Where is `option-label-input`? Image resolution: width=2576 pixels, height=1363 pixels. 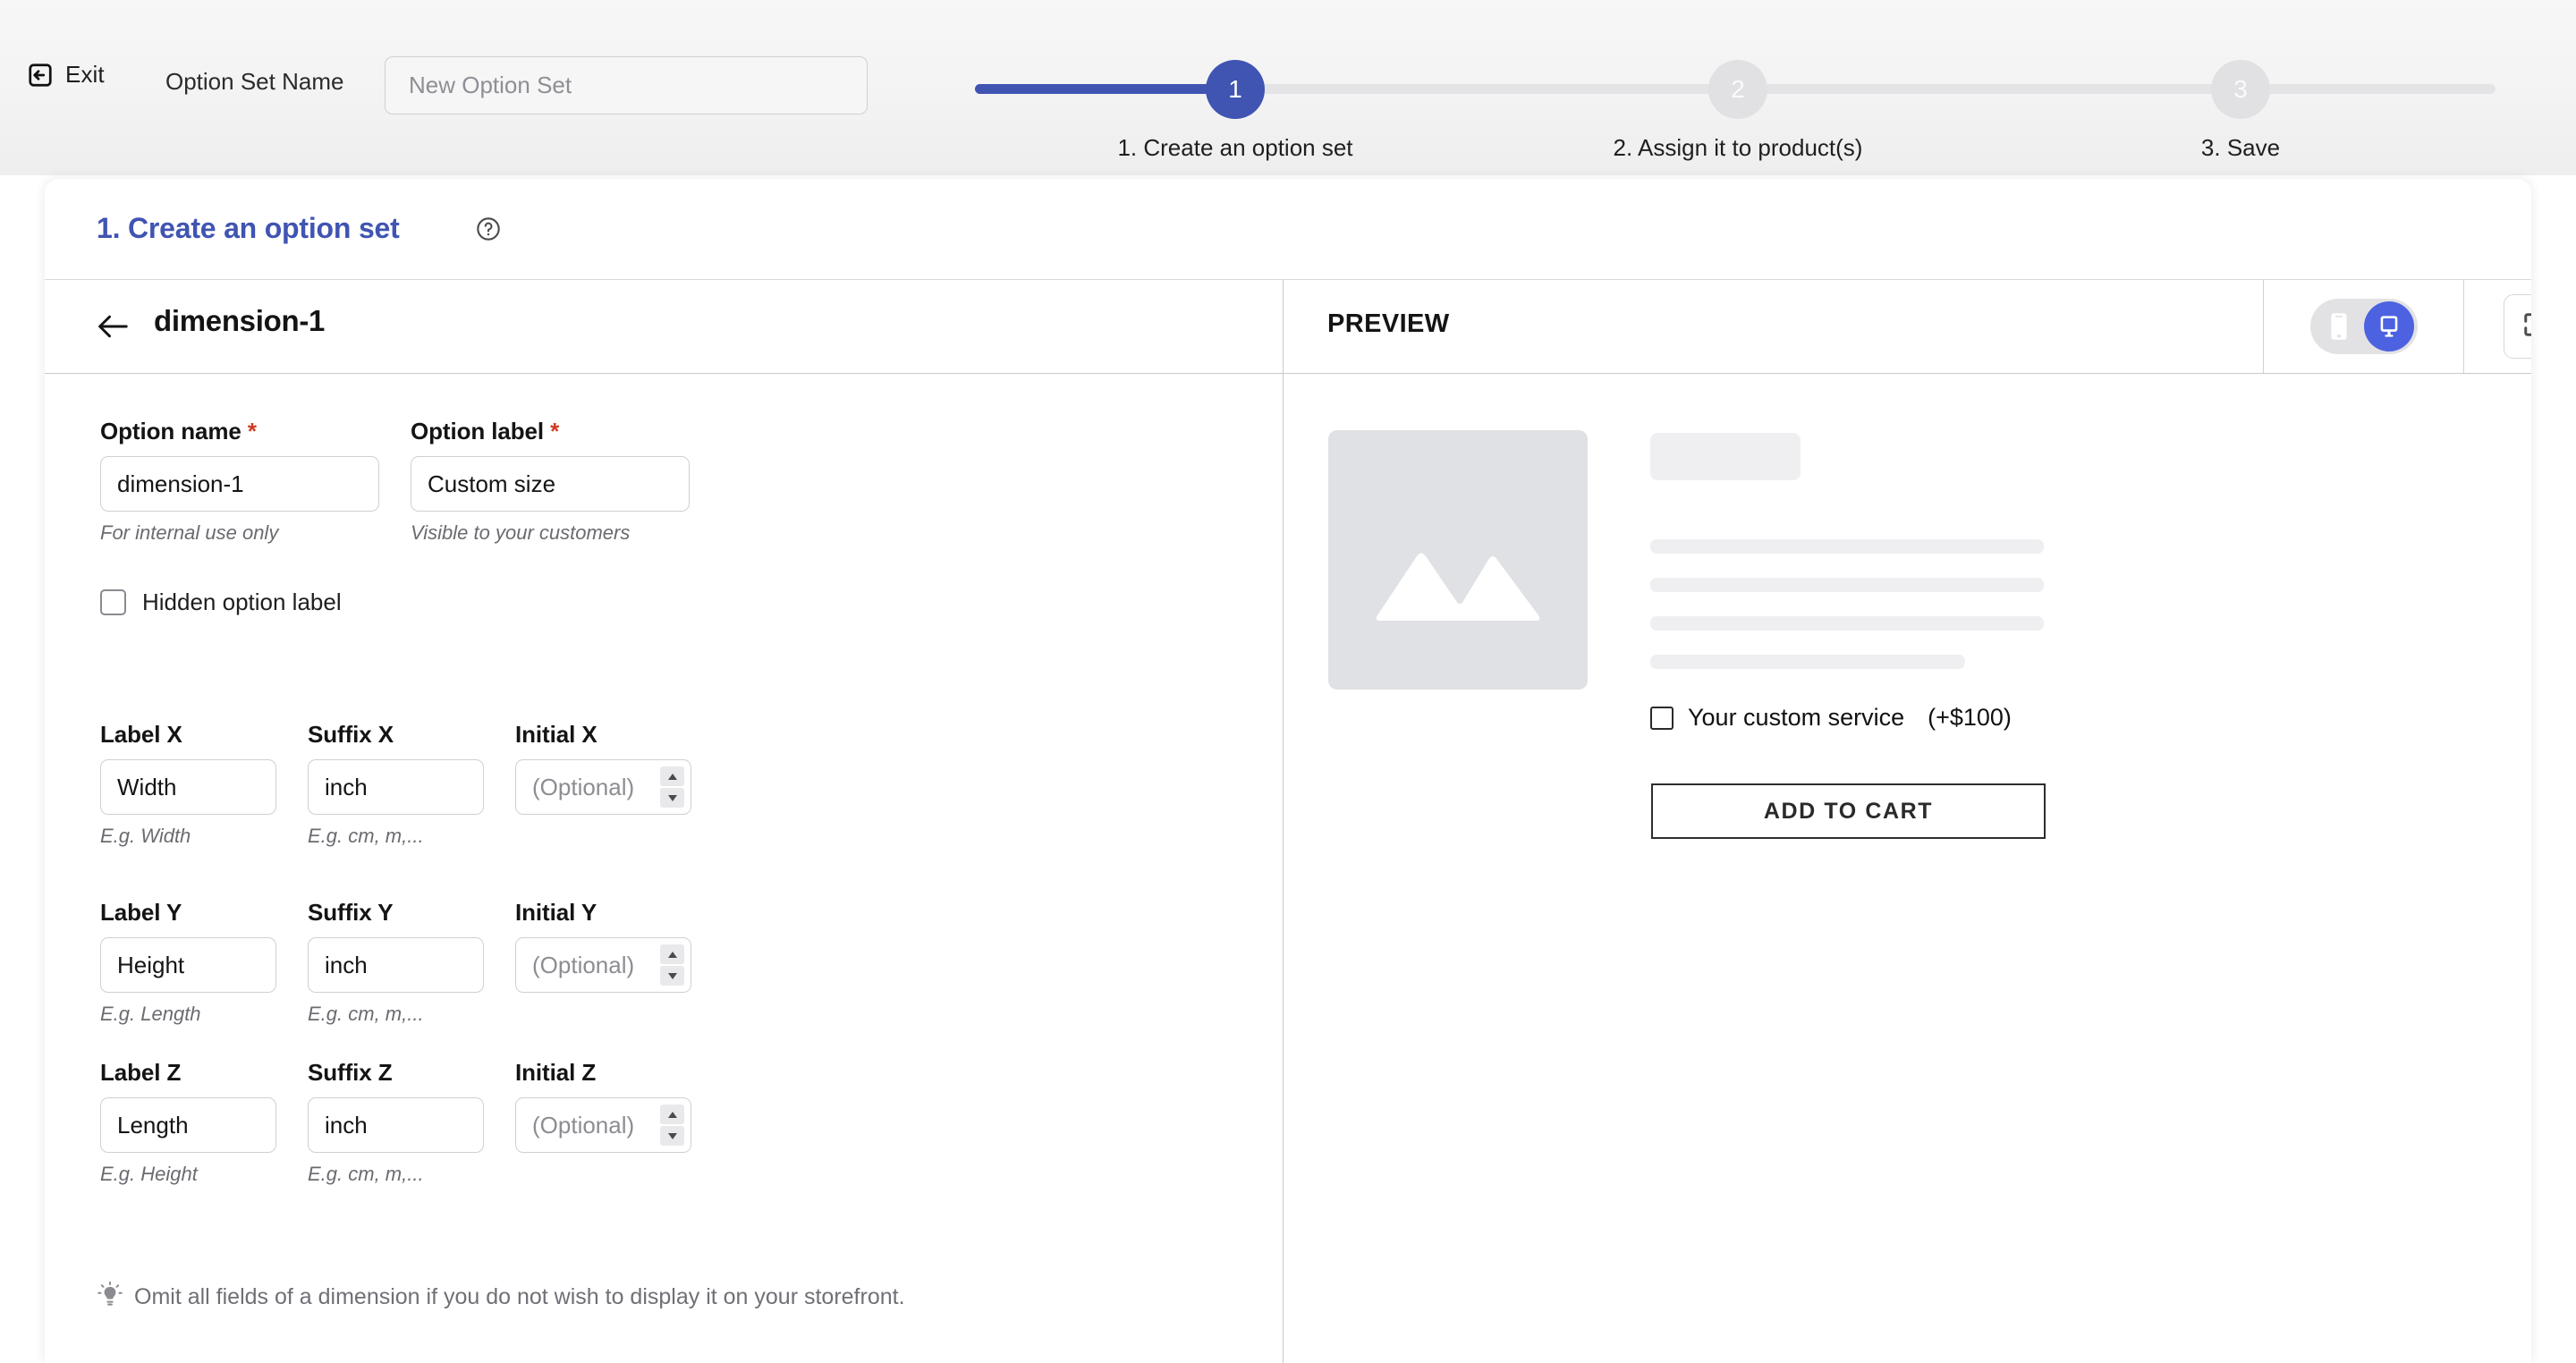
option-label-input is located at coordinates (550, 484).